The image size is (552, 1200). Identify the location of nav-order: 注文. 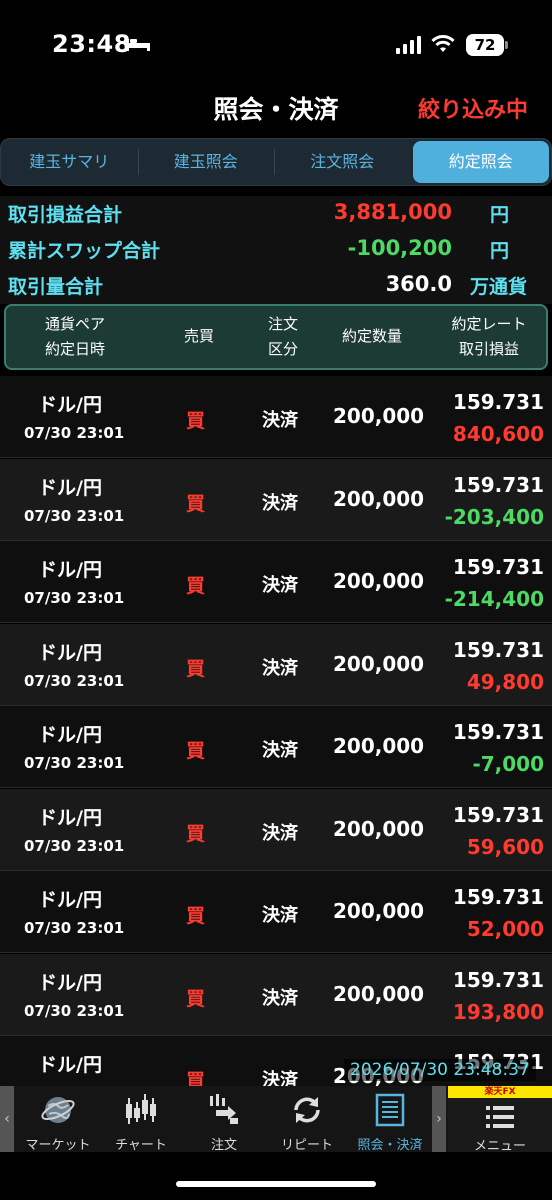
(224, 1119).